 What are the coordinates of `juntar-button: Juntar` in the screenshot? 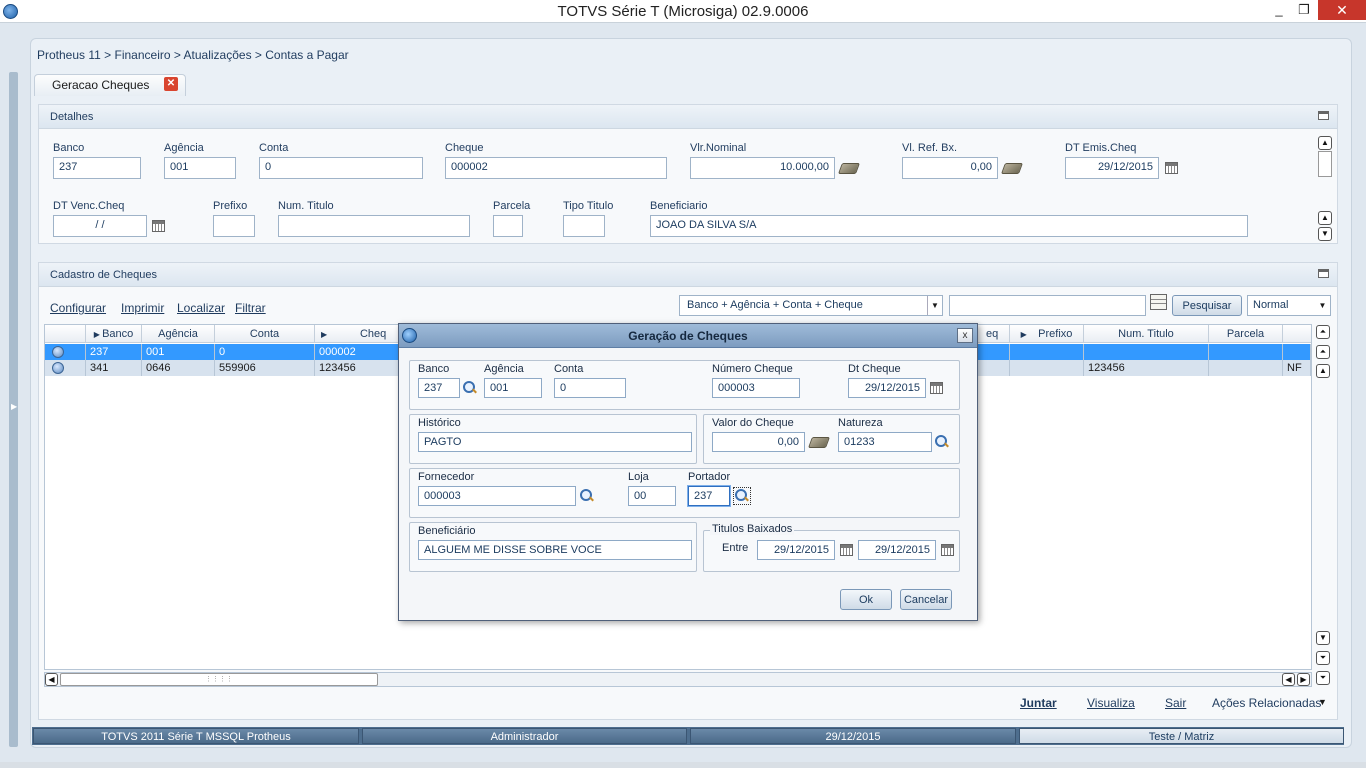 It's located at (1038, 703).